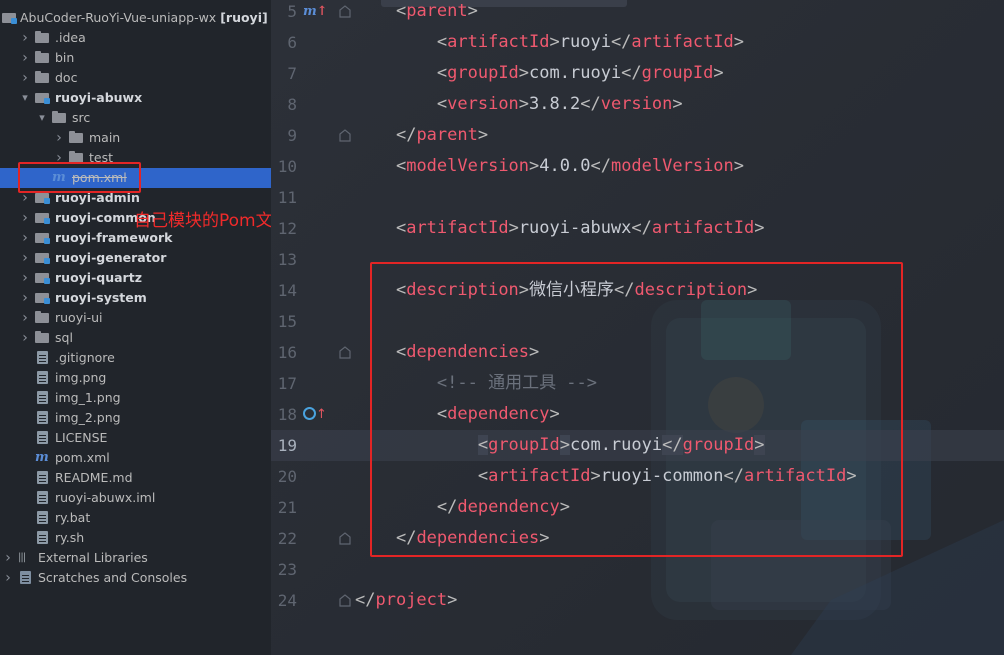  I want to click on root-module-name: [ruoyi], so click(244, 17).